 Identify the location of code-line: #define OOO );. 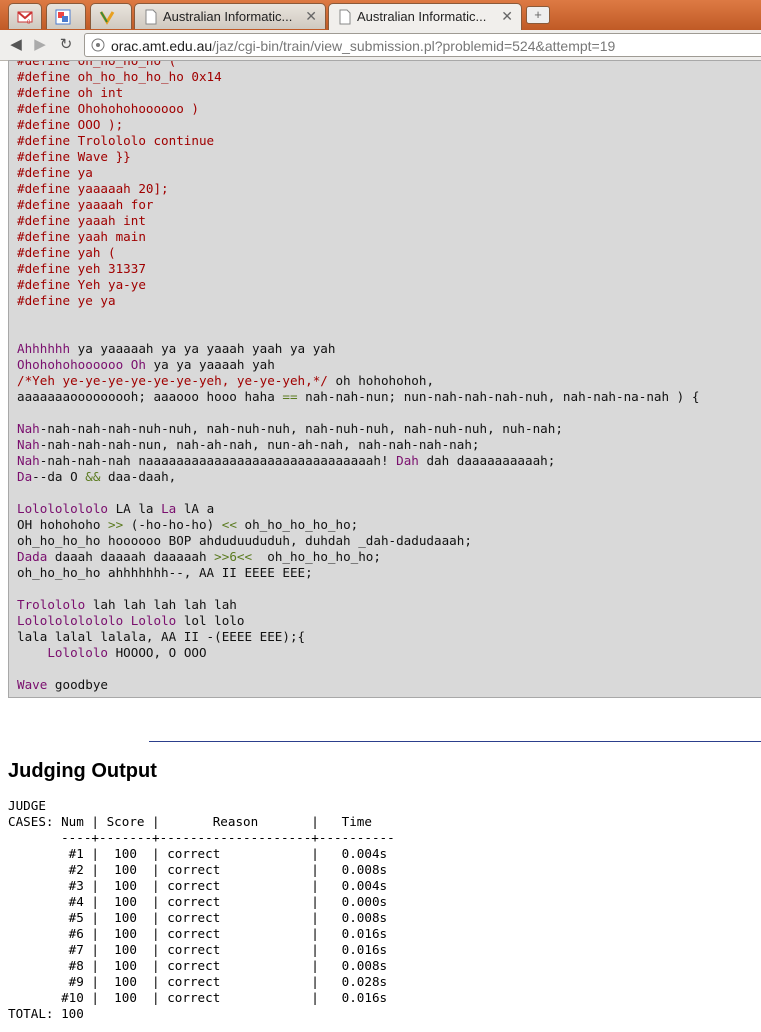
(358, 125).